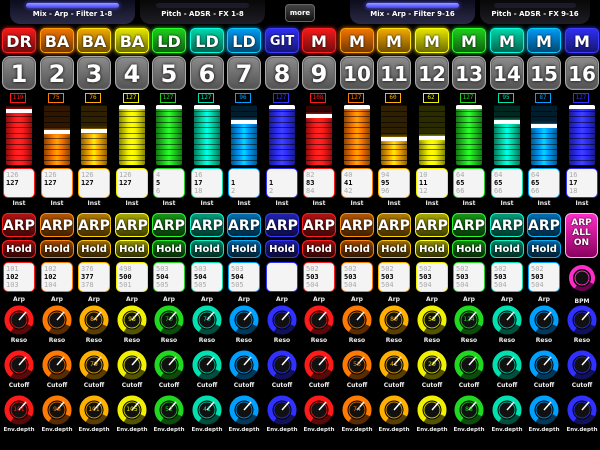 This screenshot has height=450, width=600. I want to click on knob-cutoff: 56, so click(357, 365).